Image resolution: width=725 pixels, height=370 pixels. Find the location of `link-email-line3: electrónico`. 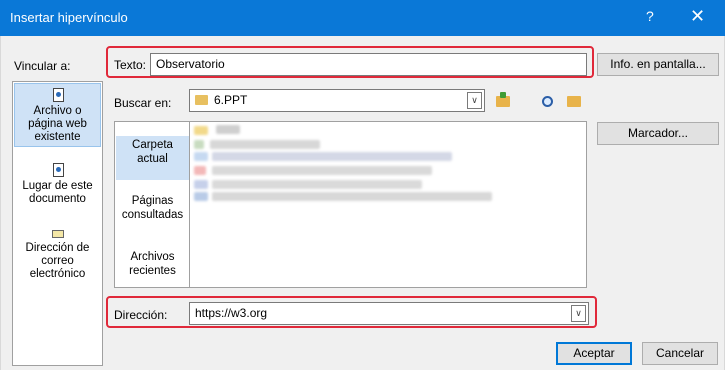

link-email-line3: electrónico is located at coordinates (57, 274).